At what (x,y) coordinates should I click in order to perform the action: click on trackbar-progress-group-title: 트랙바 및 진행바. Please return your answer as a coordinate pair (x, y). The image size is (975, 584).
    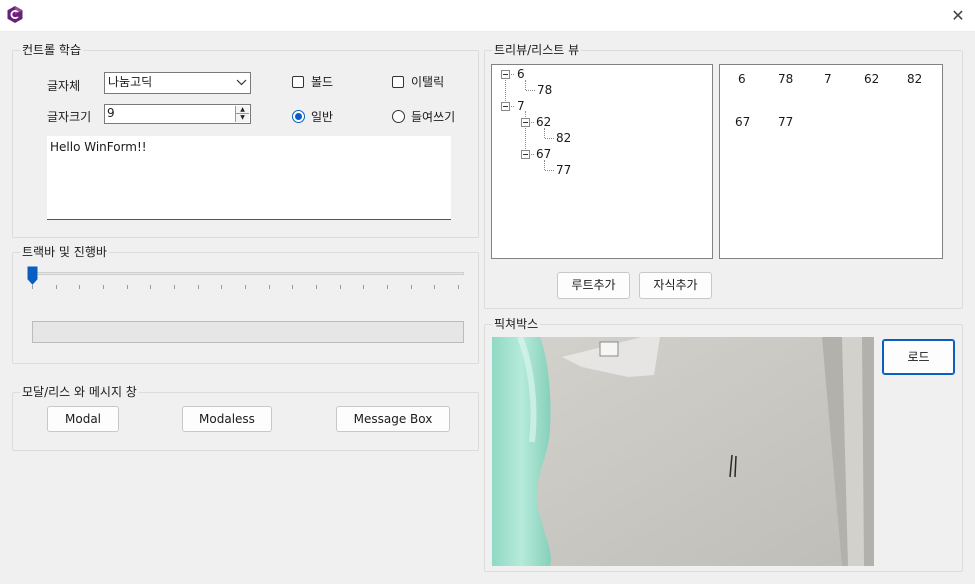
    Looking at the image, I should click on (64, 252).